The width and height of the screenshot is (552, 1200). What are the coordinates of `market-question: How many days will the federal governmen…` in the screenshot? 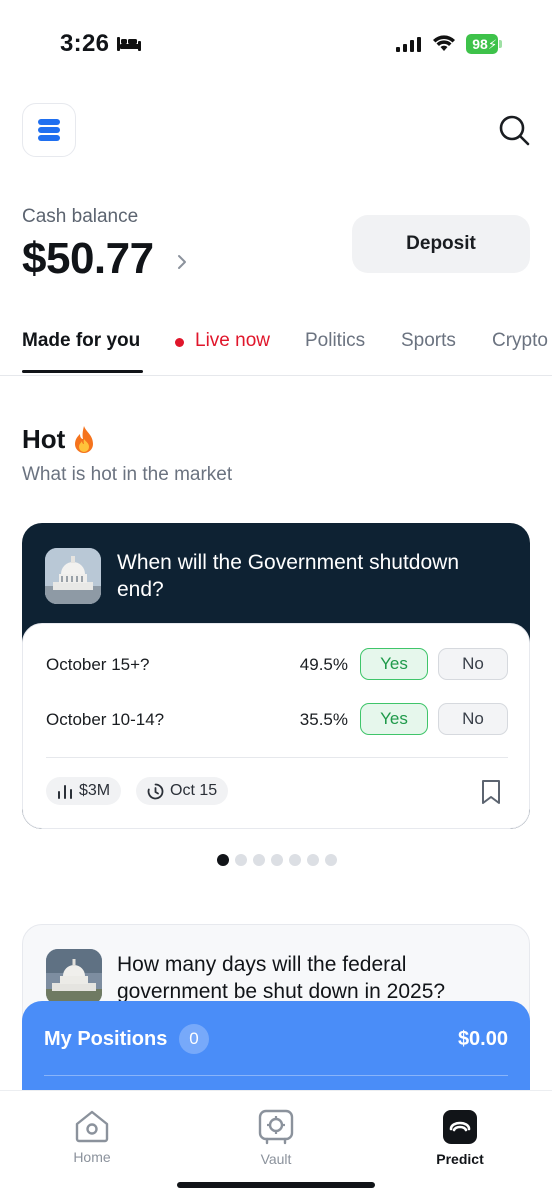 It's located at (317, 978).